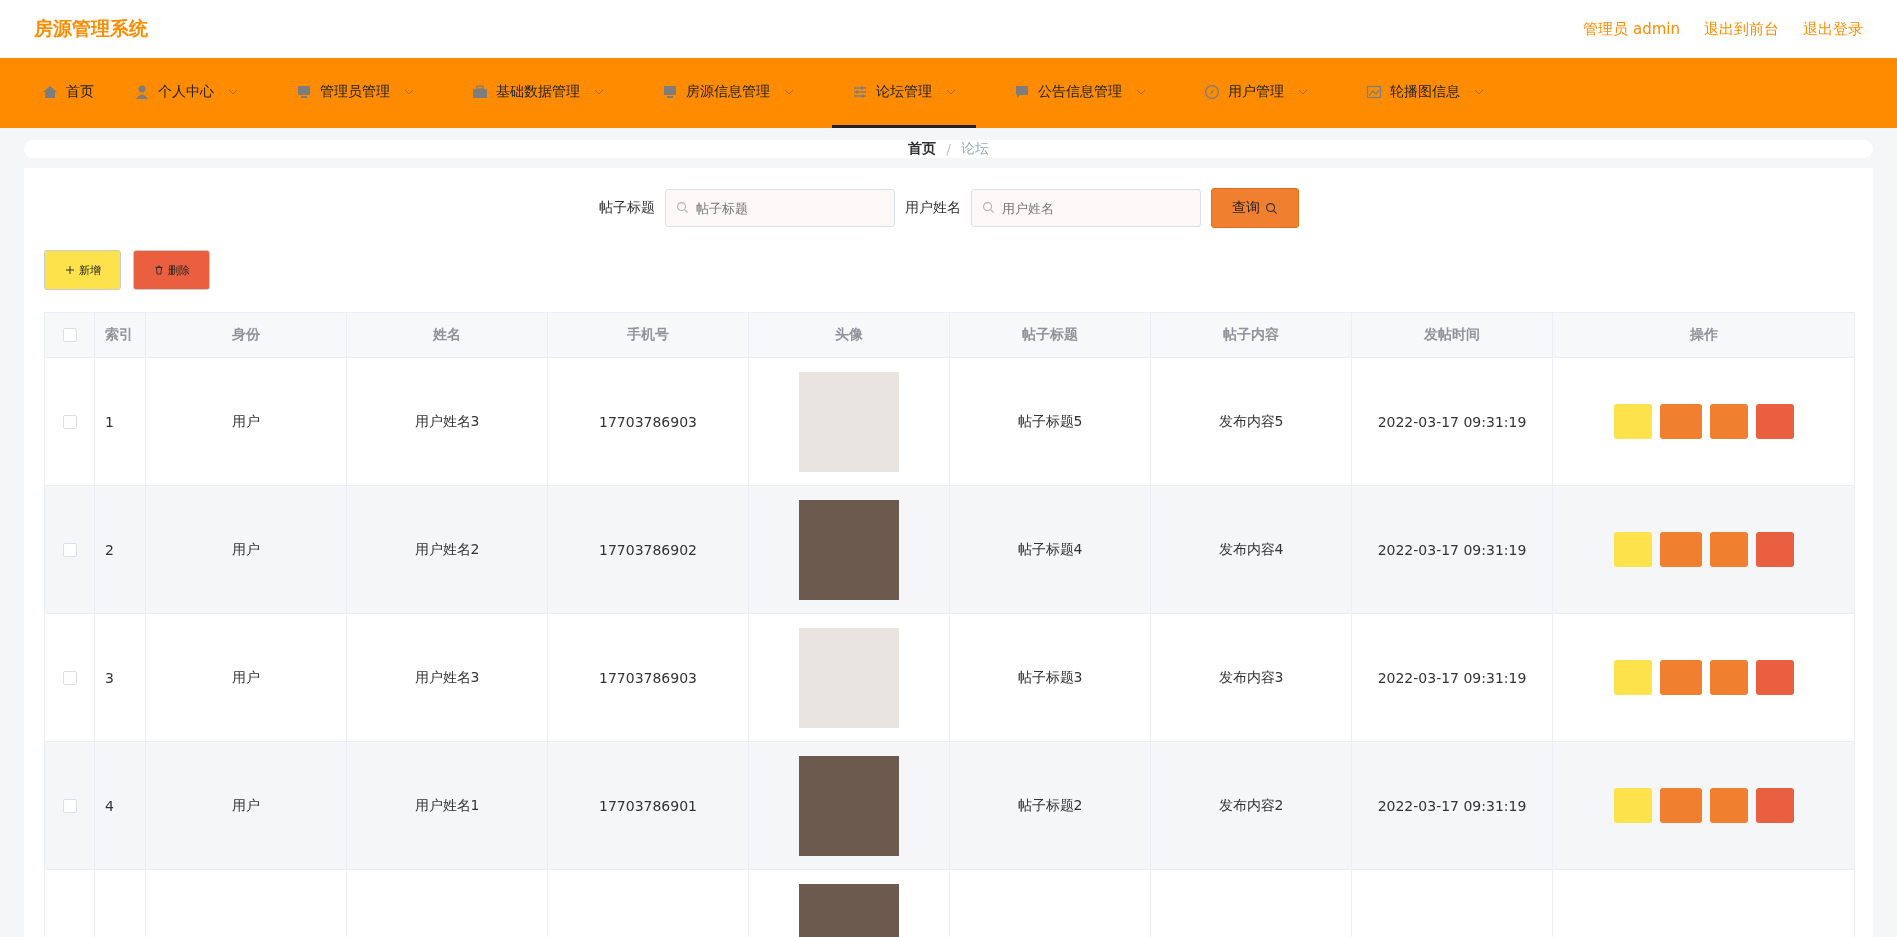 This screenshot has height=937, width=1897. Describe the element at coordinates (1703, 335) in the screenshot. I see `column-header: 操作` at that location.